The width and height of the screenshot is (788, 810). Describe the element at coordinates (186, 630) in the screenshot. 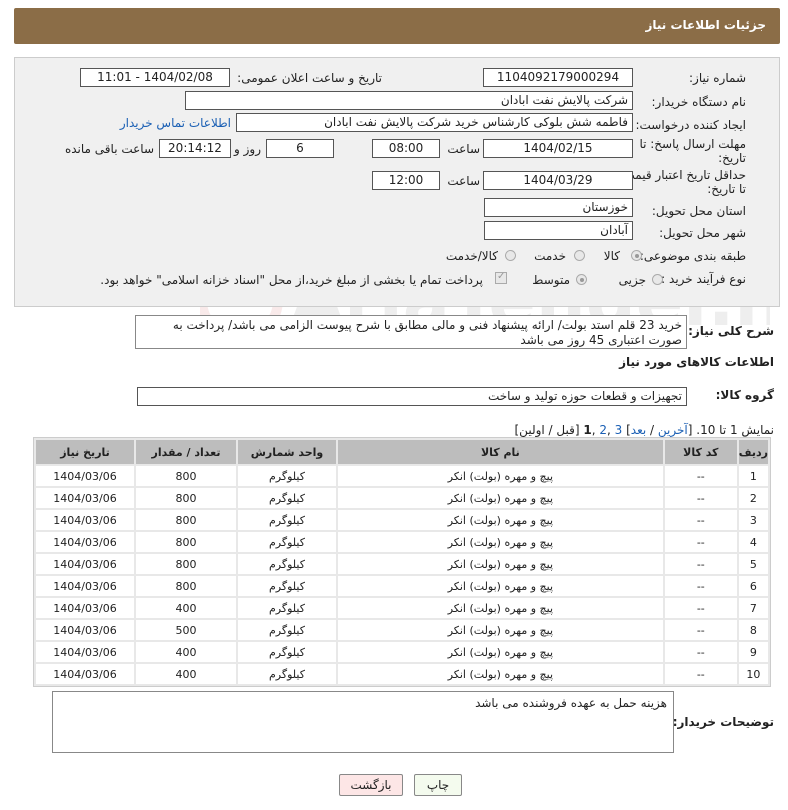

I see `item-quantity: 500` at that location.